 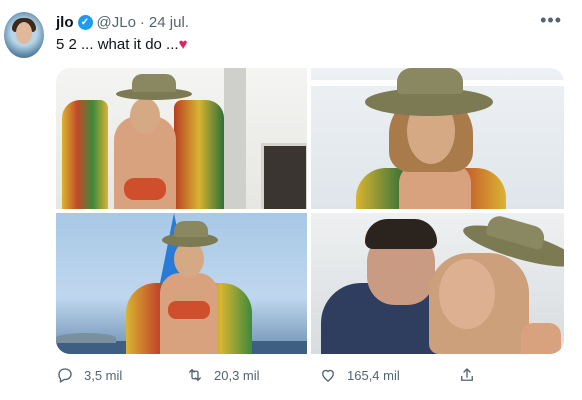 What do you see at coordinates (541, 338) in the screenshot?
I see `hand` at bounding box center [541, 338].